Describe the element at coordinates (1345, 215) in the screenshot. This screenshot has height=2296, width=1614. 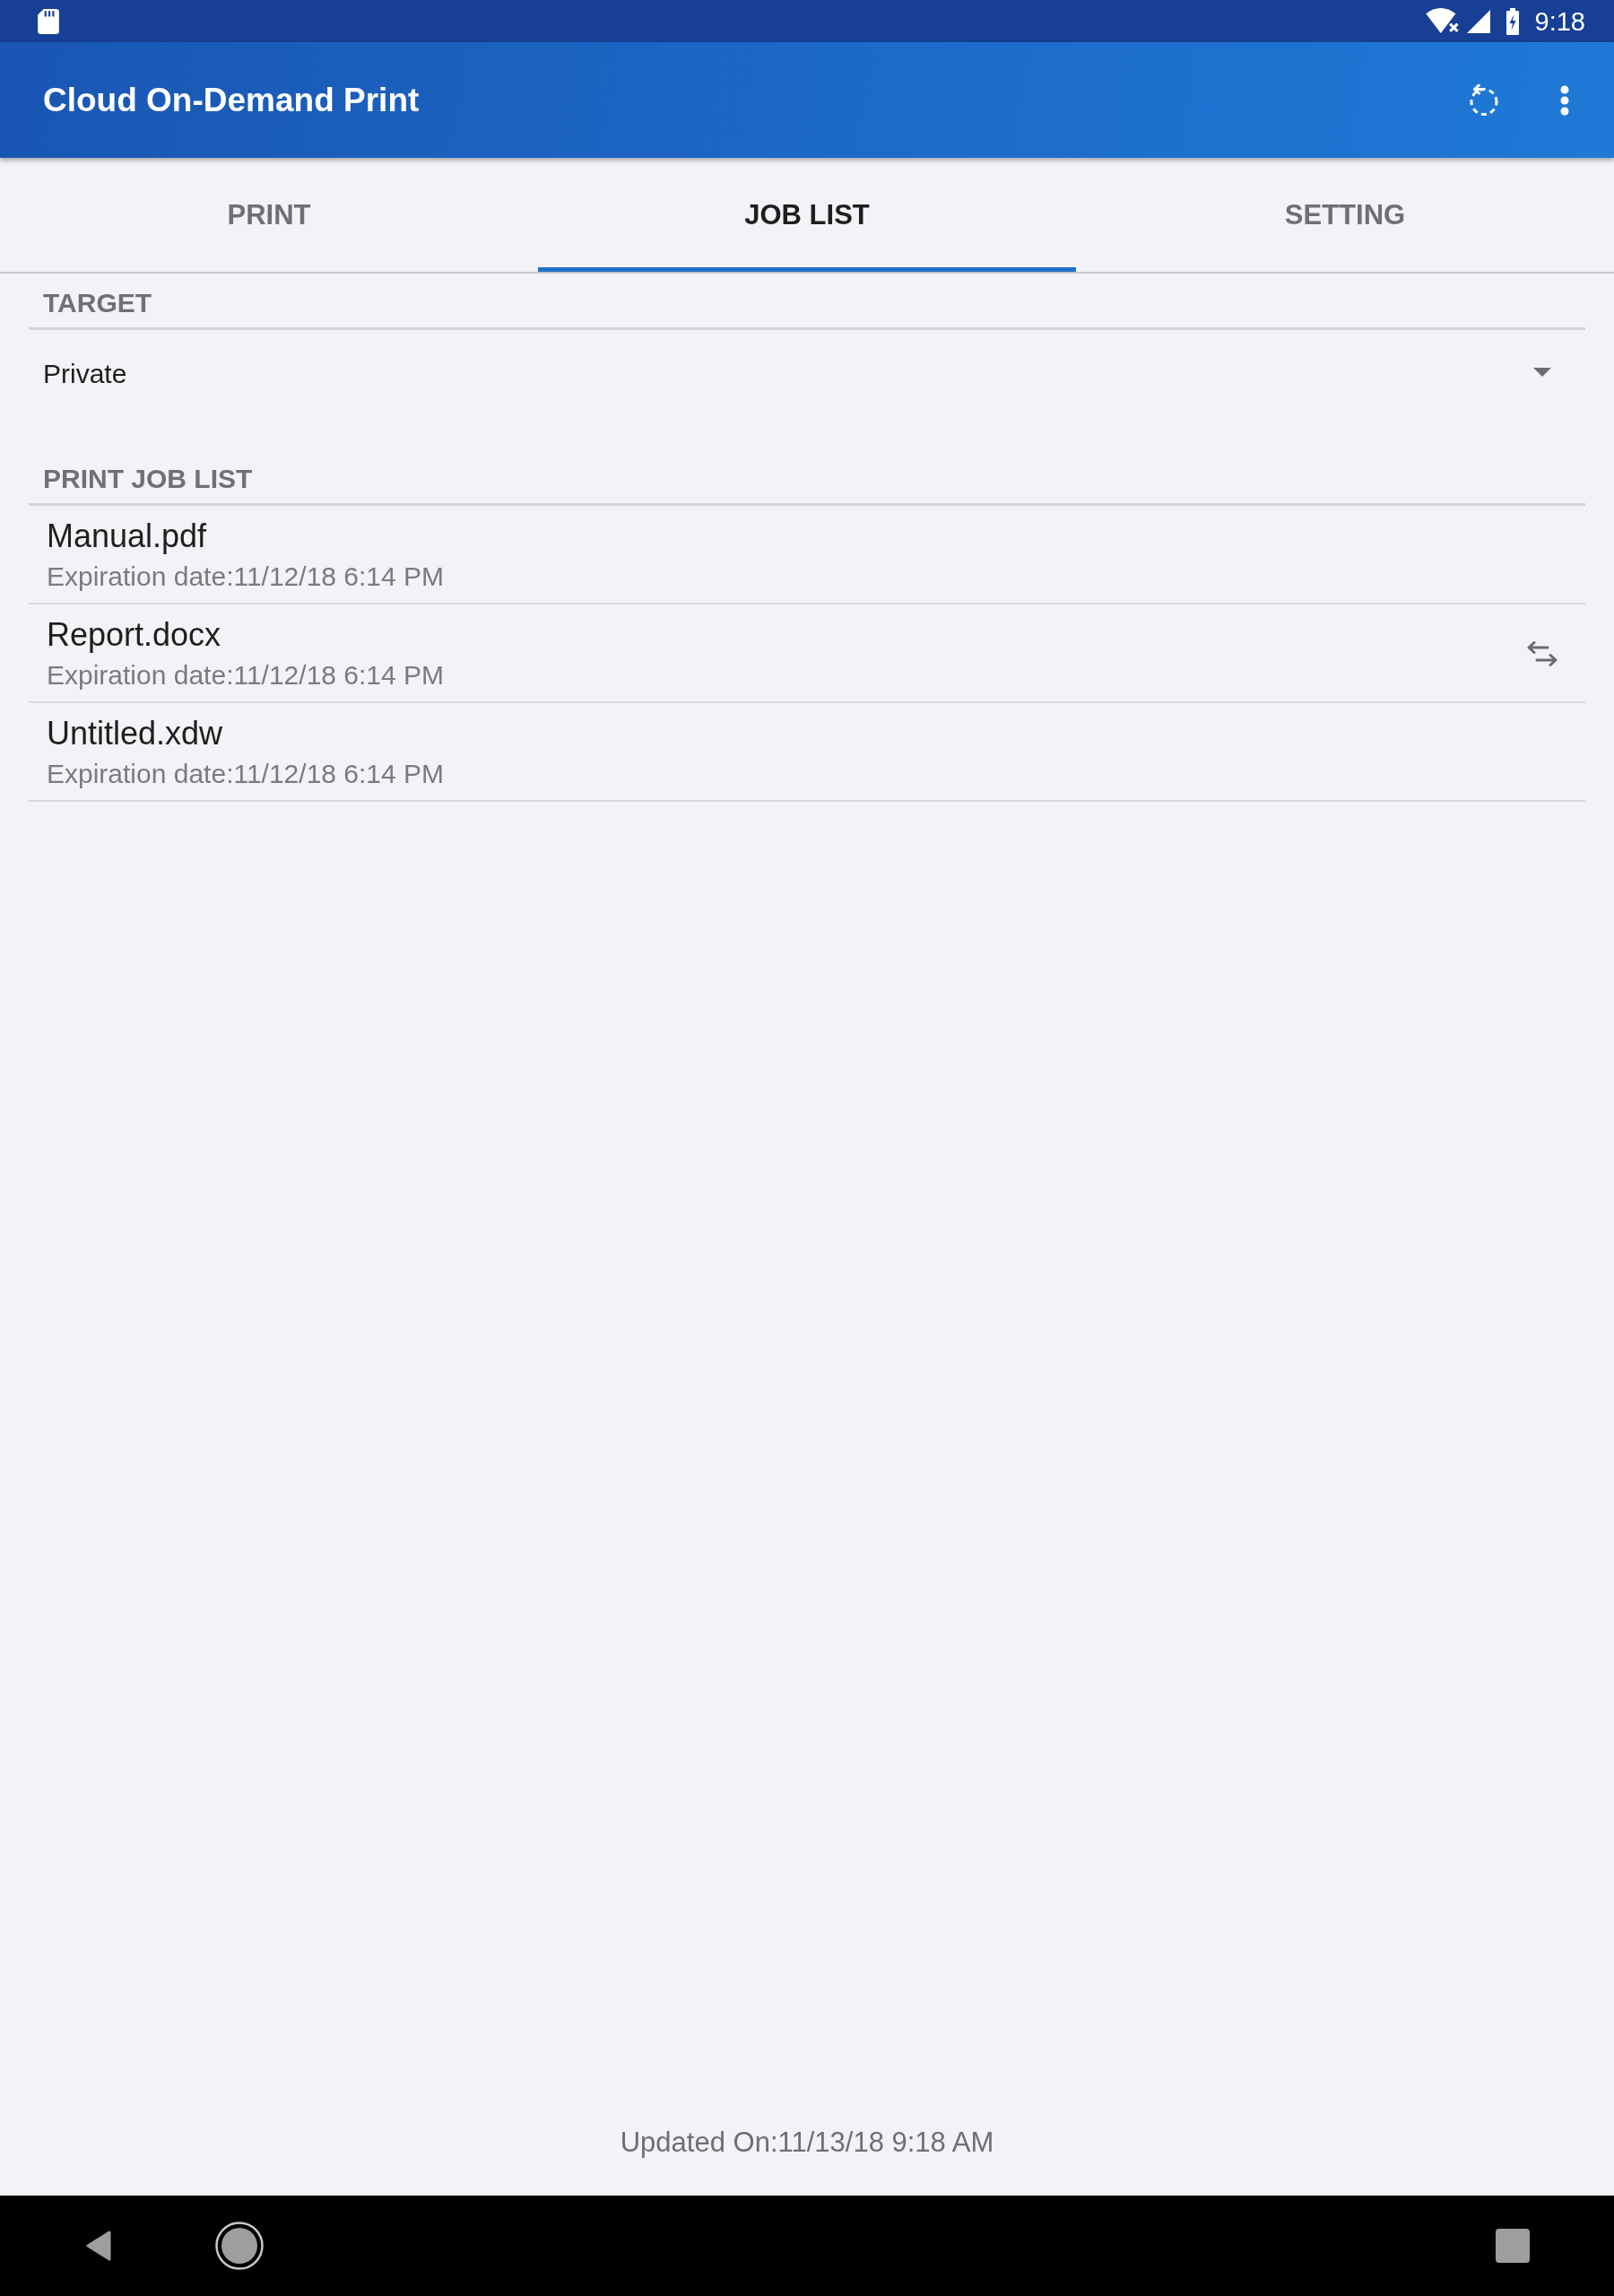
I see `tab: SETTING` at that location.